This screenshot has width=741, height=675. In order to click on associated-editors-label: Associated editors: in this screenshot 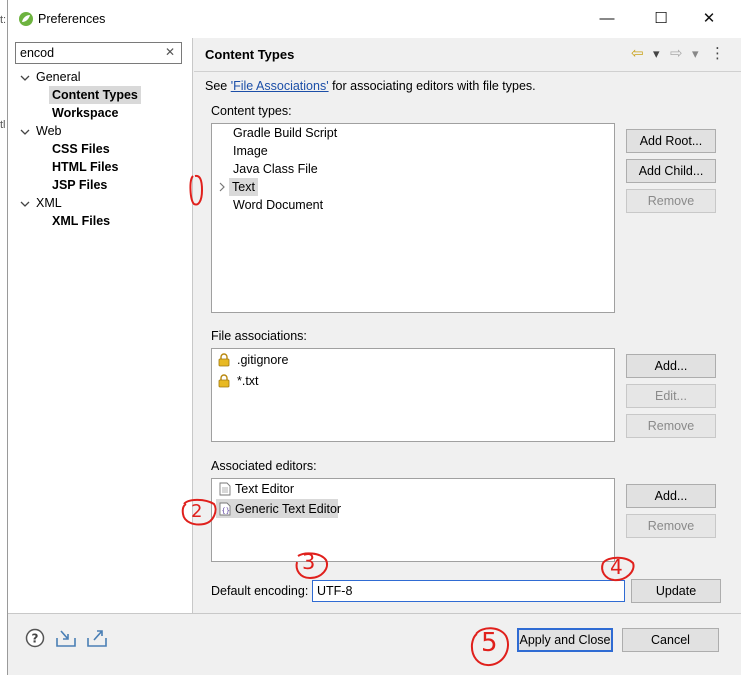, I will do `click(264, 466)`.